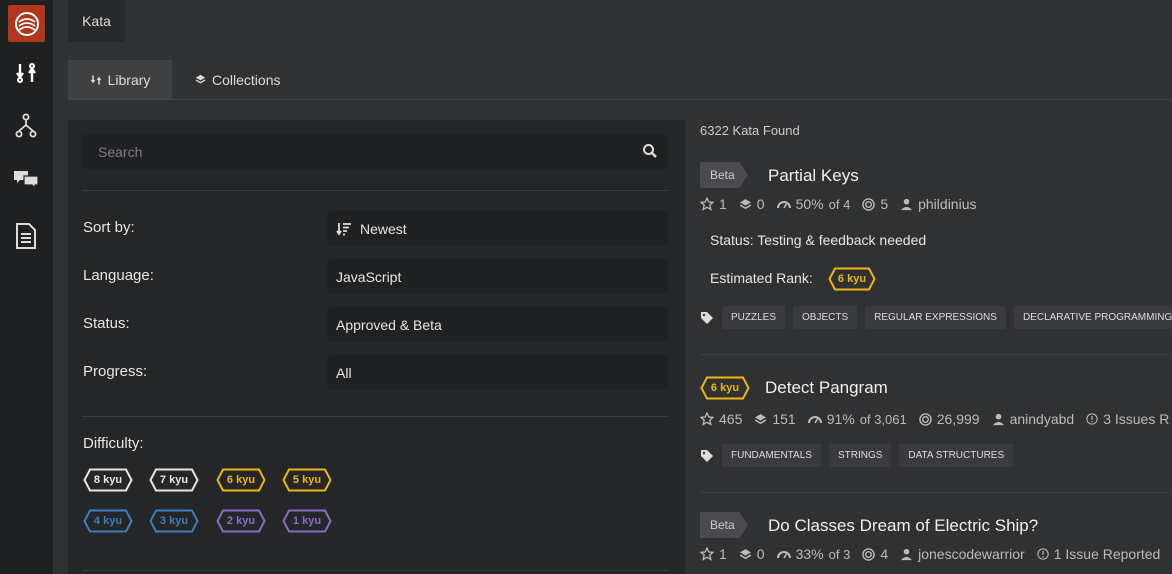 This screenshot has height=574, width=1172. I want to click on kata-author: jonescodewarrior, so click(971, 554).